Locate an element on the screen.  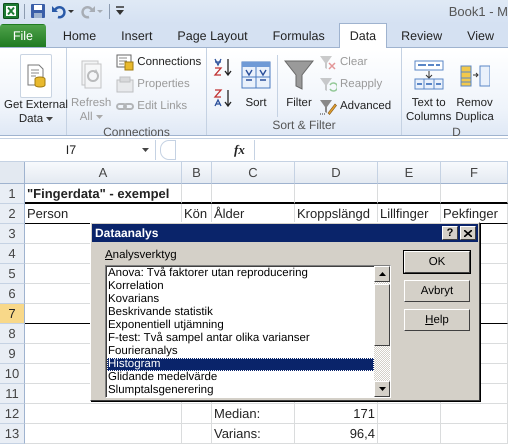
list-item: Histogram is located at coordinates (240, 364).